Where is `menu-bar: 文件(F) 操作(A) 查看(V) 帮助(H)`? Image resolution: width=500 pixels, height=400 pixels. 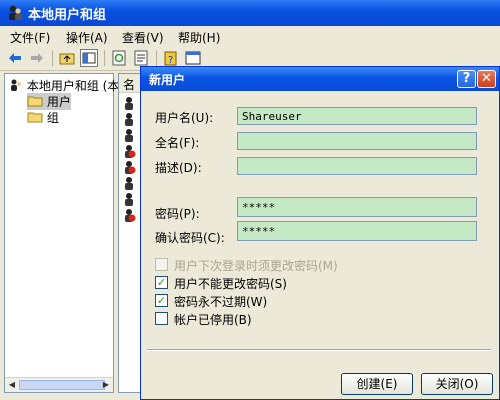 menu-bar: 文件(F) 操作(A) 查看(V) 帮助(H) is located at coordinates (250, 36).